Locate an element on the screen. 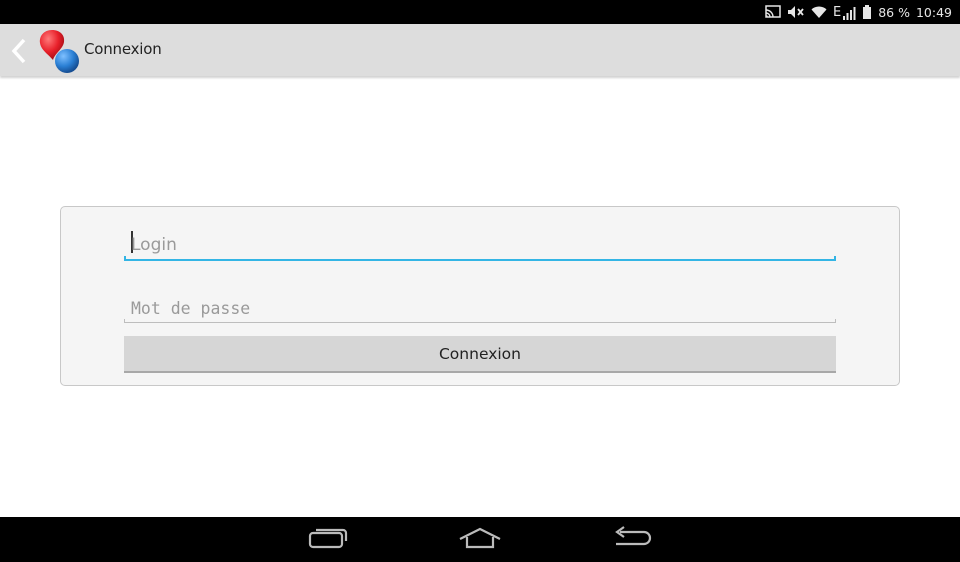  battery-percent: 86 % is located at coordinates (894, 12).